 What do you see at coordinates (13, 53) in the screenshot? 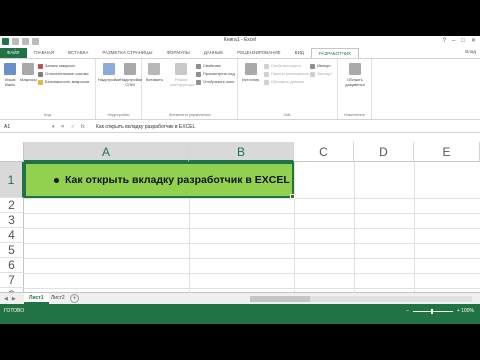
I see `tab-file: ФАЙЛ` at bounding box center [13, 53].